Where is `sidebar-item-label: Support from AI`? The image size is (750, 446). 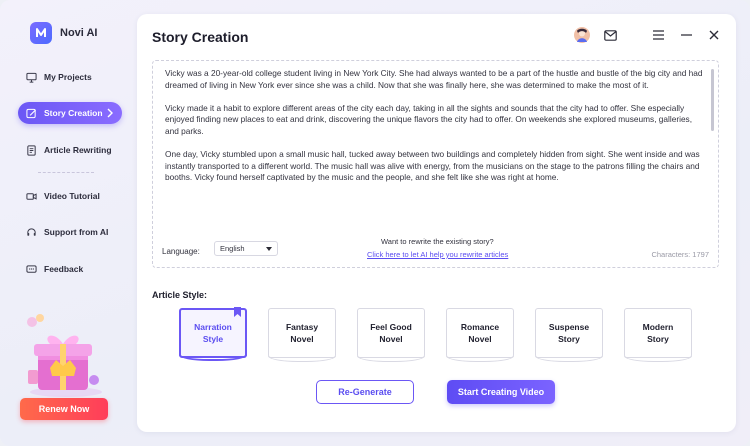 sidebar-item-label: Support from AI is located at coordinates (76, 232).